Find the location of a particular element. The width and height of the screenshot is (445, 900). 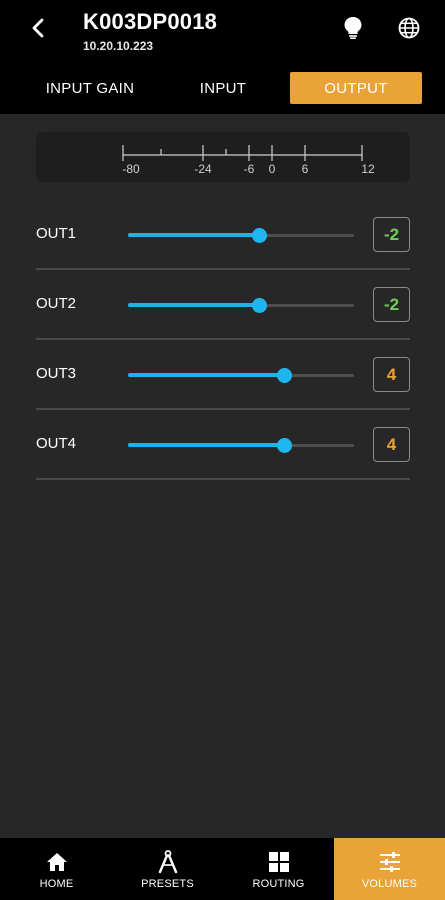

out2-level-slider is located at coordinates (241, 305).